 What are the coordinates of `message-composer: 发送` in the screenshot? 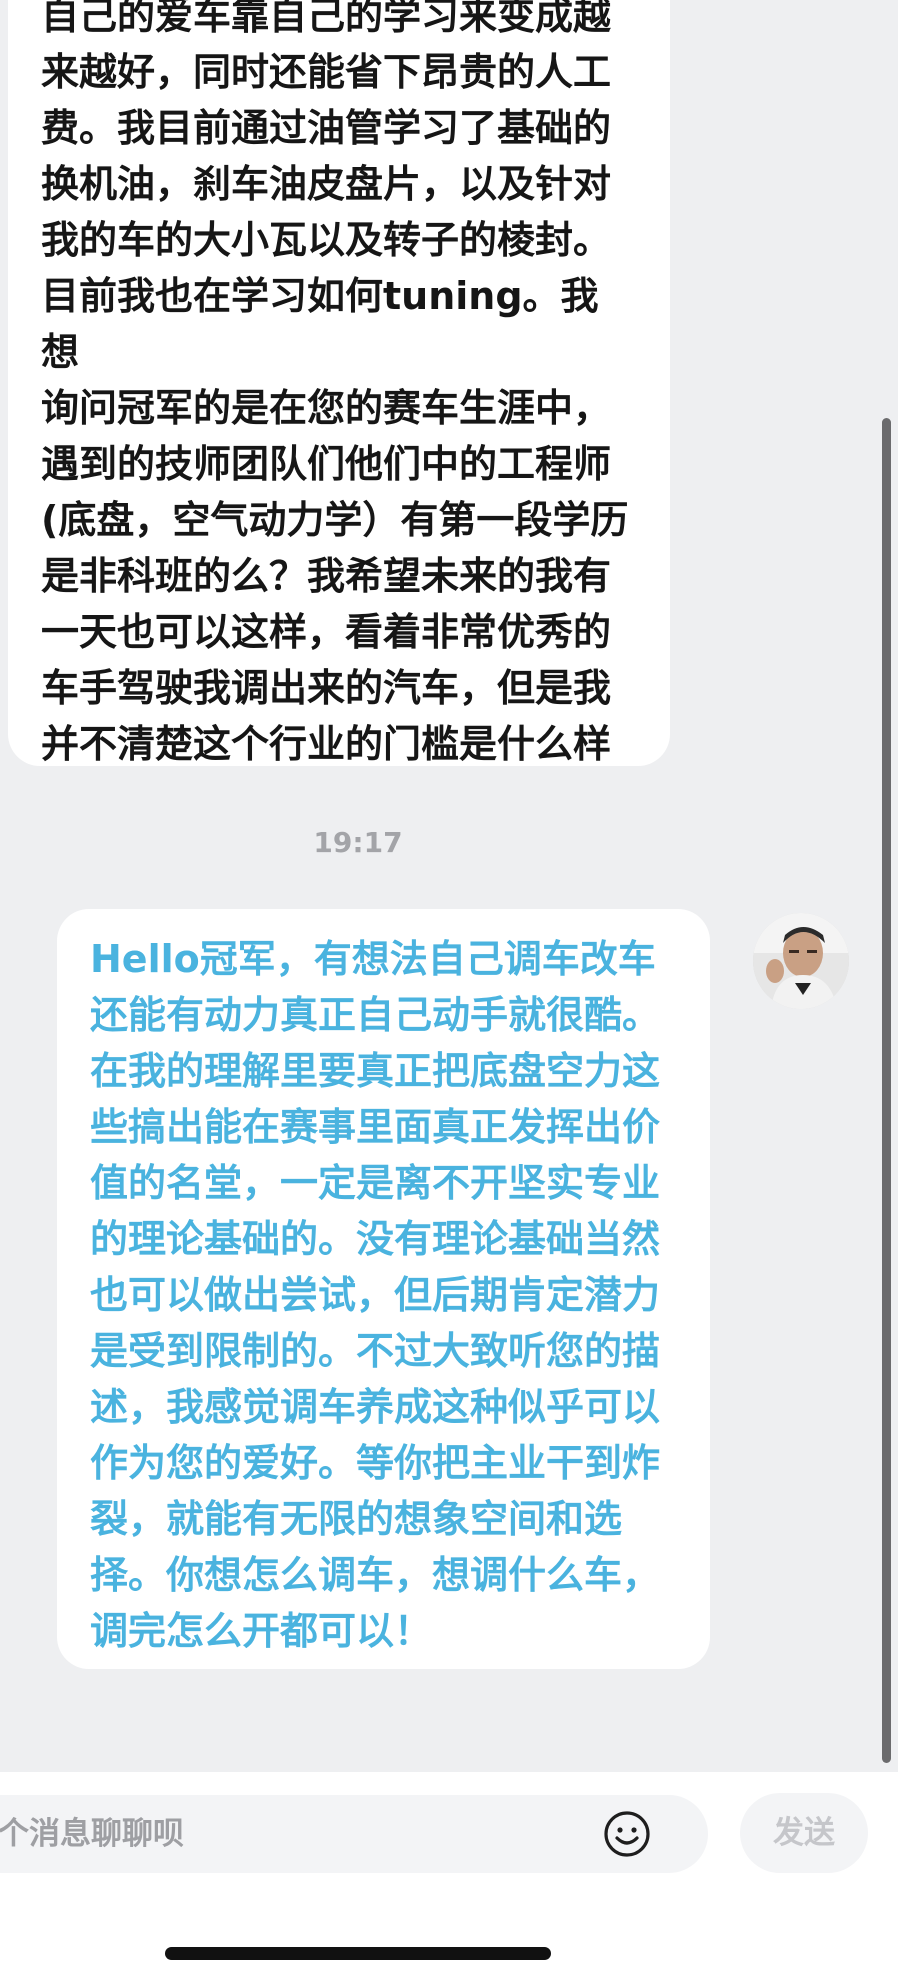 It's located at (449, 1877).